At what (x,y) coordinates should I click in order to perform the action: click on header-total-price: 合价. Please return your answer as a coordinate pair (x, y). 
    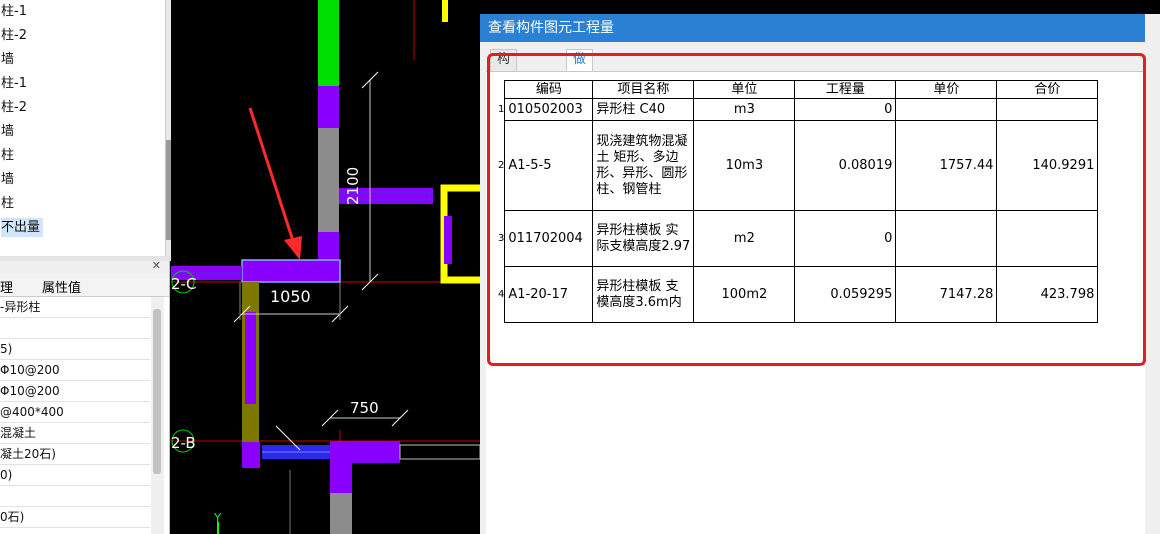
    Looking at the image, I should click on (1047, 89).